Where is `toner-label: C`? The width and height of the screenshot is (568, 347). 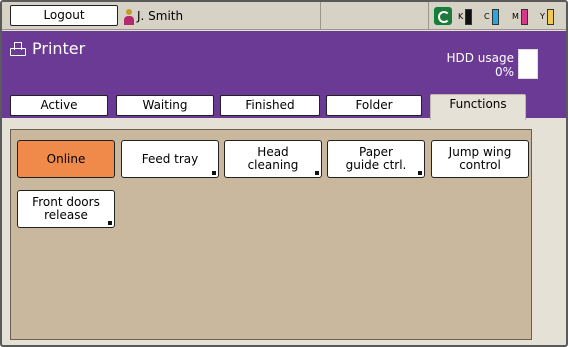
toner-label: C is located at coordinates (487, 16).